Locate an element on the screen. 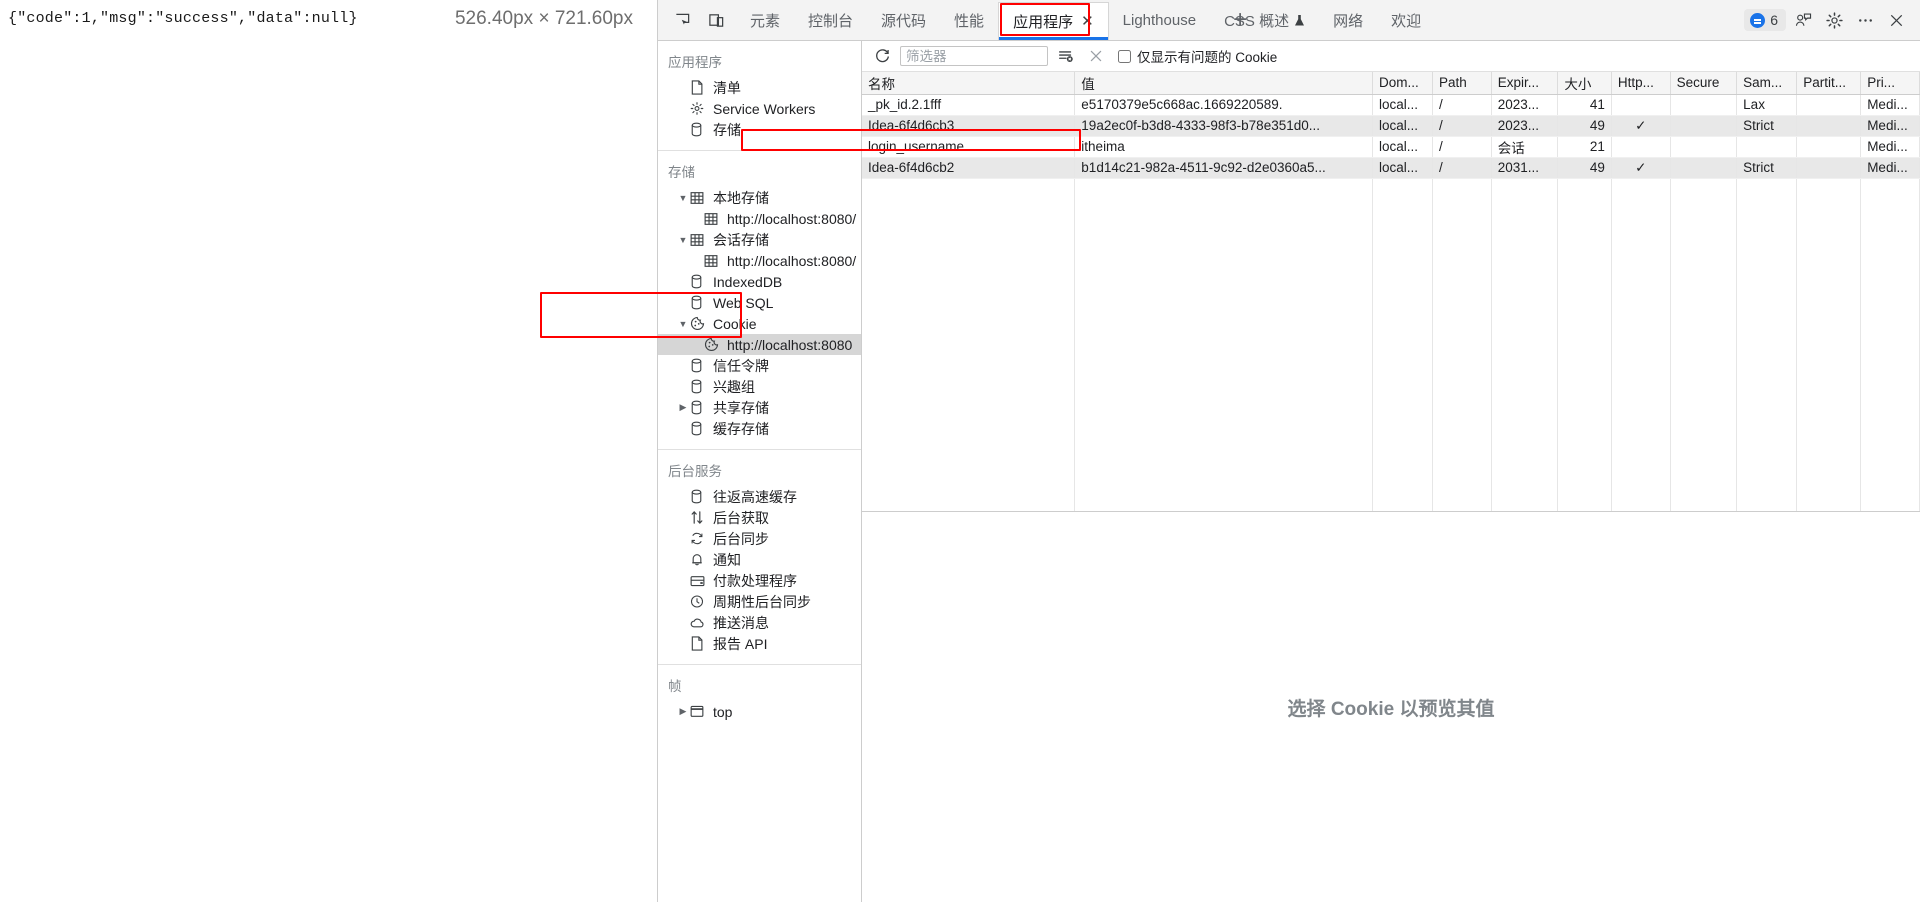  tab-应用程序: 应用程序 ✕ is located at coordinates (1053, 21).